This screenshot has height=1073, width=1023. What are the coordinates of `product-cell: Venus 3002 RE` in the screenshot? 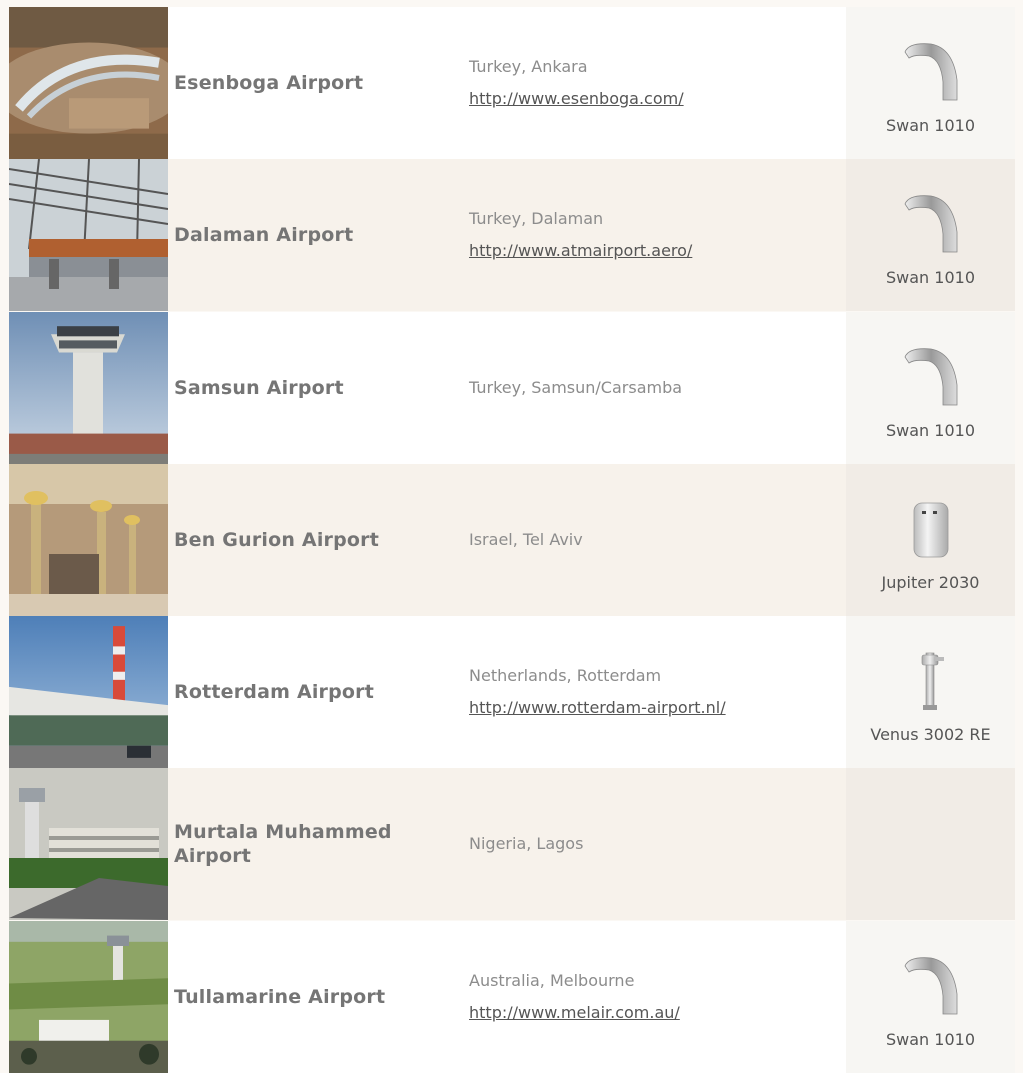 It's located at (930, 692).